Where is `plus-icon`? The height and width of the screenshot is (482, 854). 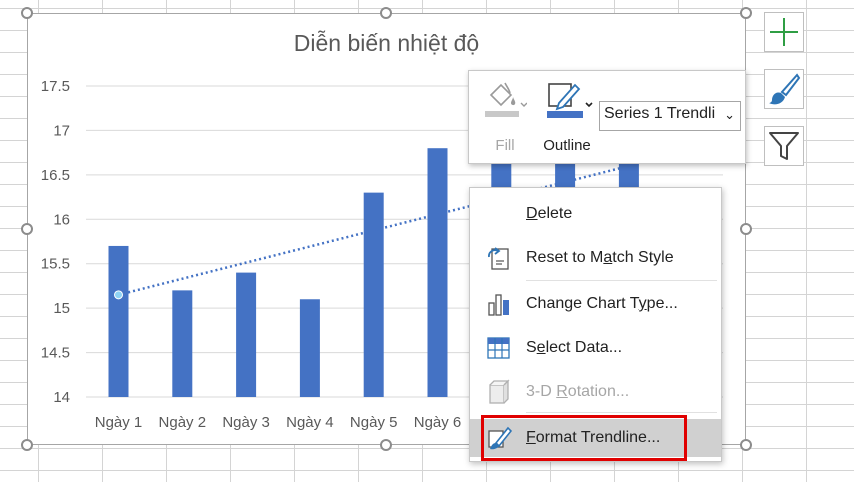
plus-icon is located at coordinates (784, 32).